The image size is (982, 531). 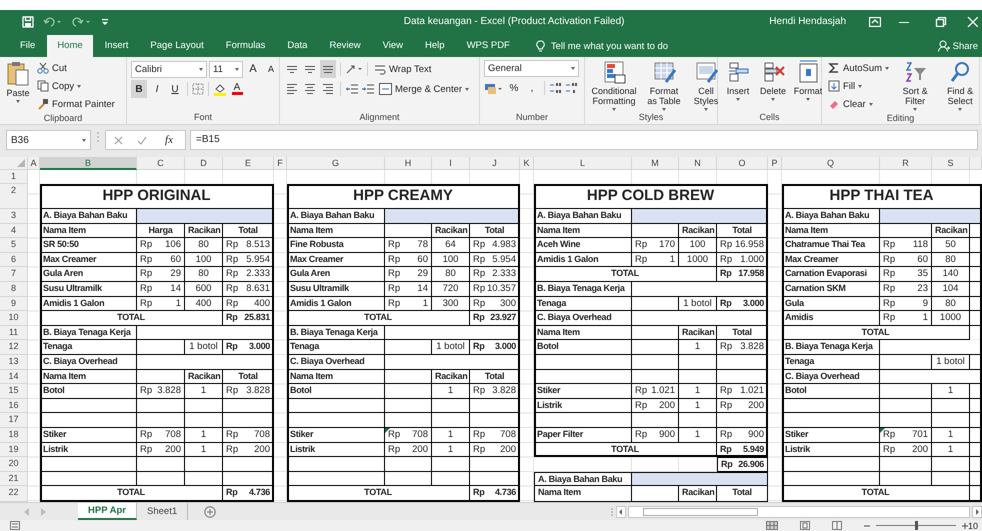 I want to click on row-header: 6, so click(x=14, y=260).